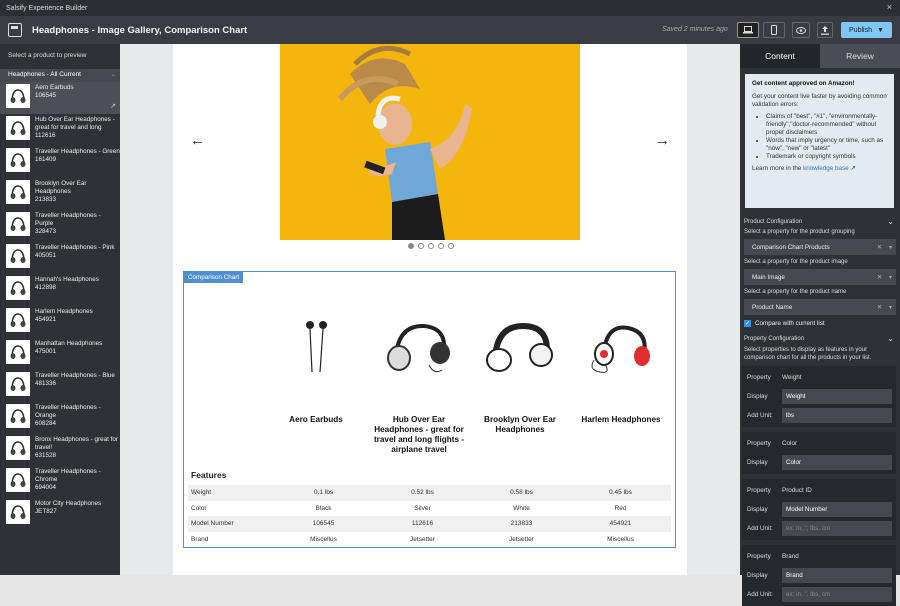  I want to click on gallery-next-arrow: →, so click(662, 140).